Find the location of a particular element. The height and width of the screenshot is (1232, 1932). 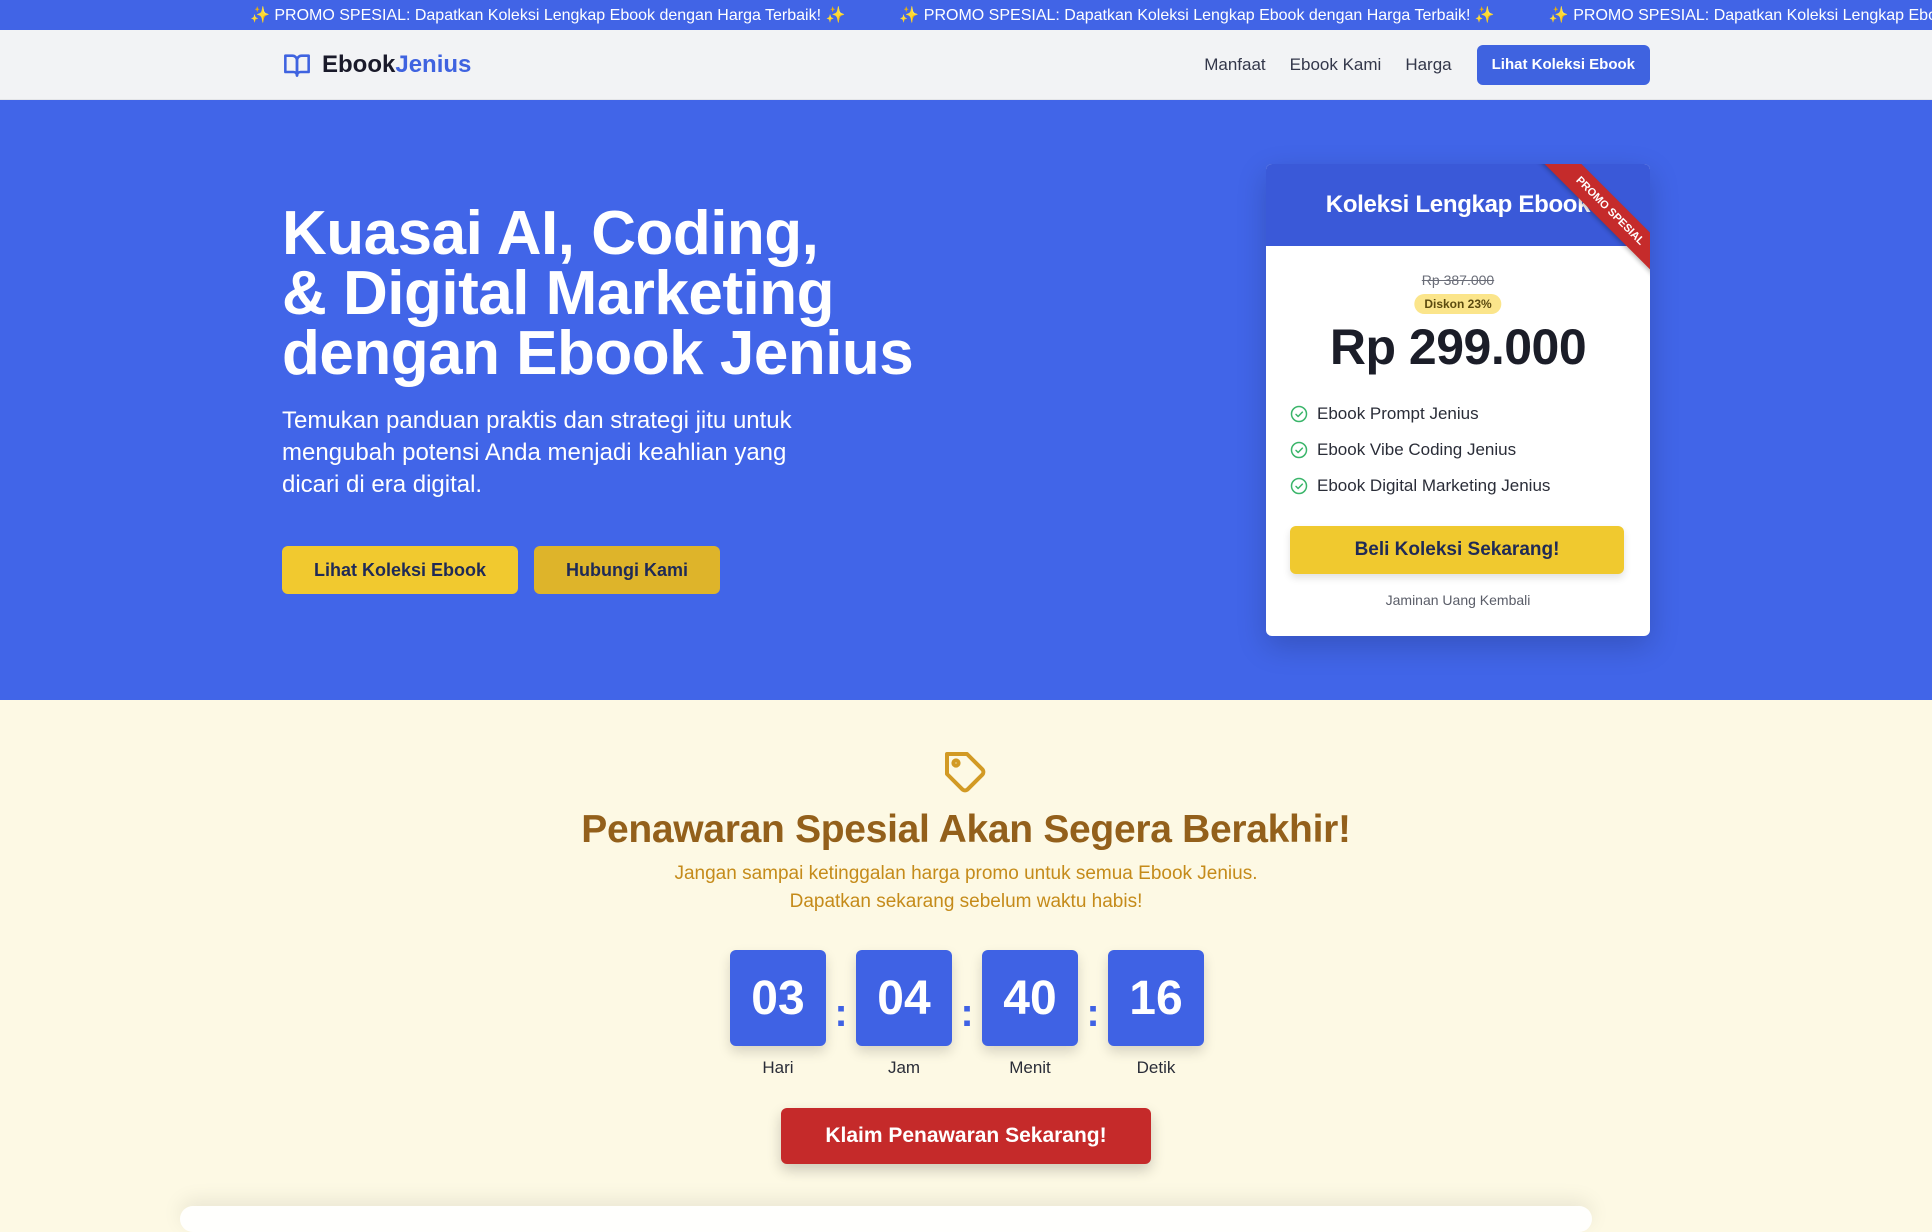

countdown-days: 03 Hari is located at coordinates (778, 1014).